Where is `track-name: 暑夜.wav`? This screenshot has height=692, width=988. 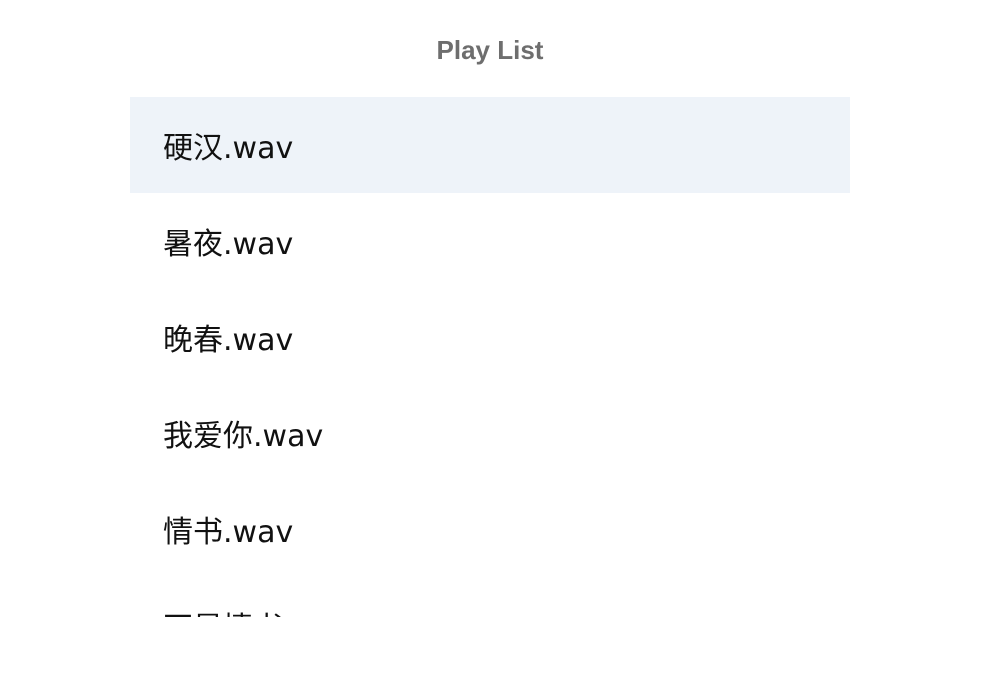
track-name: 暑夜.wav is located at coordinates (228, 244).